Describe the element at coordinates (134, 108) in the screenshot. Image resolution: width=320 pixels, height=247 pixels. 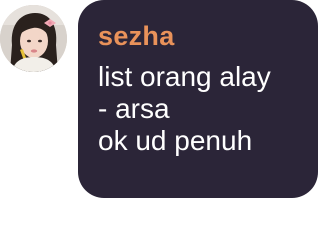
I see `message-line: - arsa` at that location.